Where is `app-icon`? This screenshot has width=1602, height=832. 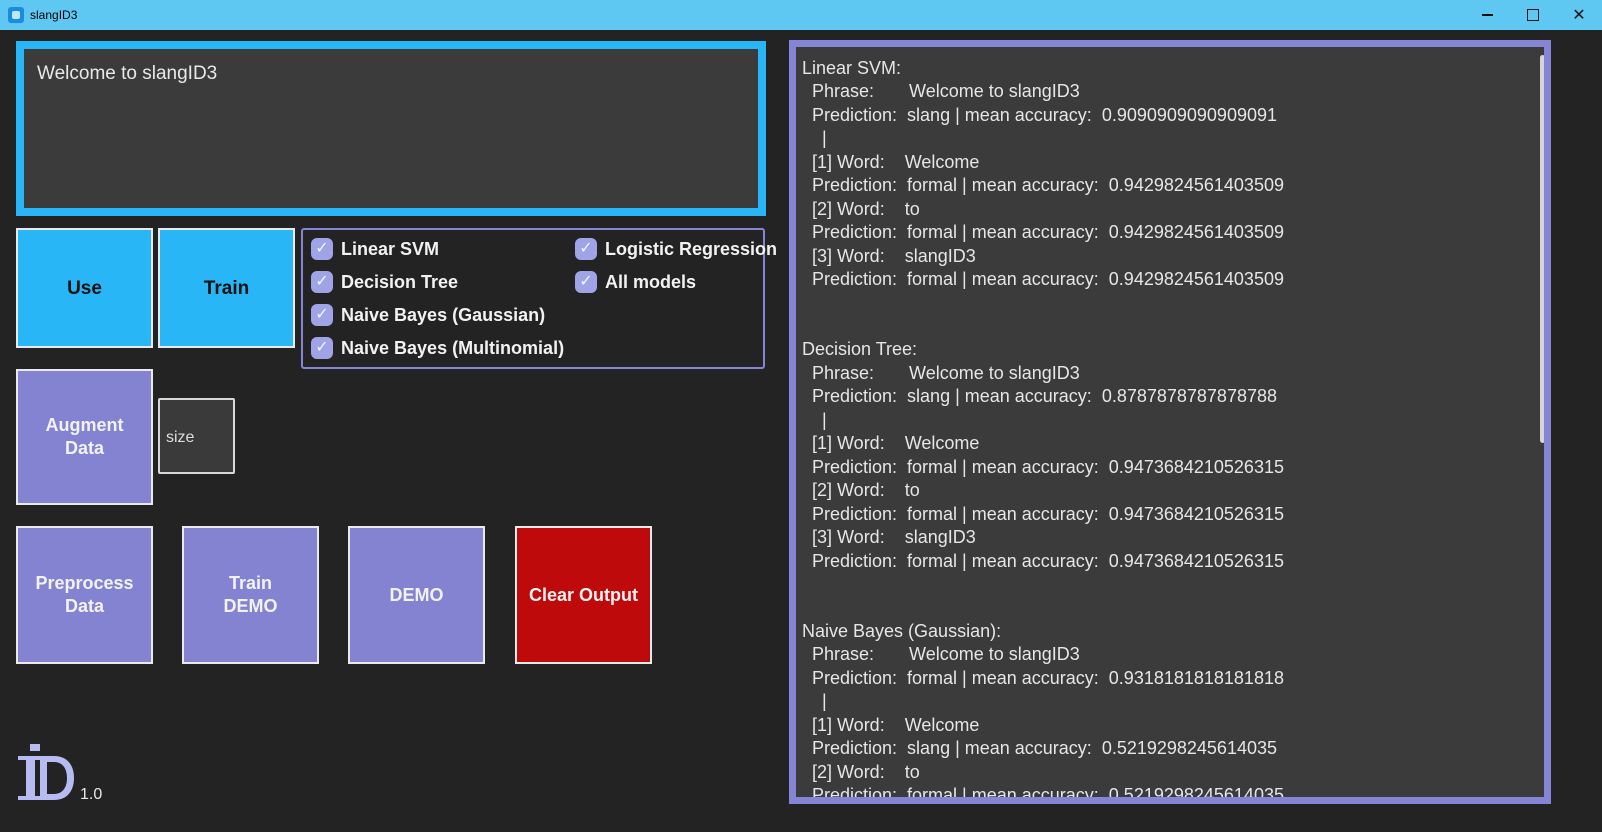 app-icon is located at coordinates (16, 15).